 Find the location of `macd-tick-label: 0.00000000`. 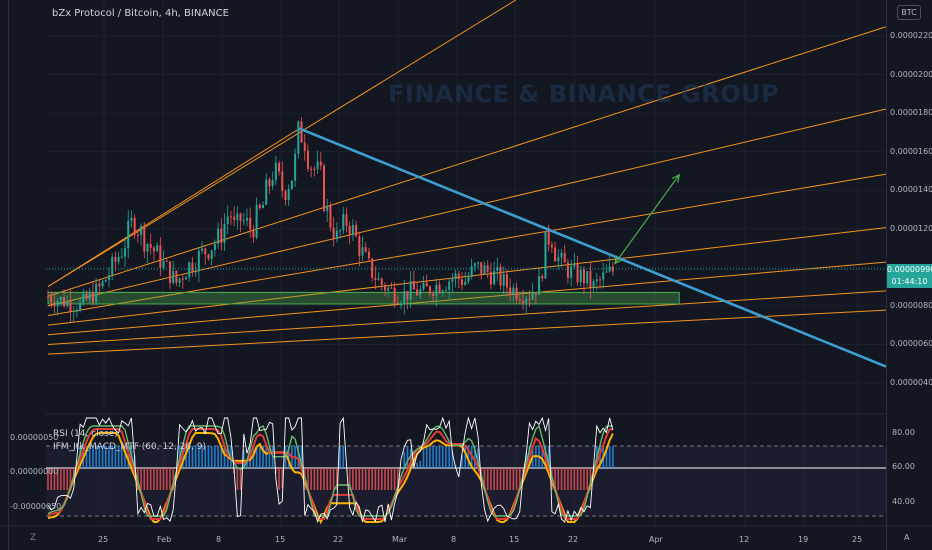

macd-tick-label: 0.00000000 is located at coordinates (34, 471).